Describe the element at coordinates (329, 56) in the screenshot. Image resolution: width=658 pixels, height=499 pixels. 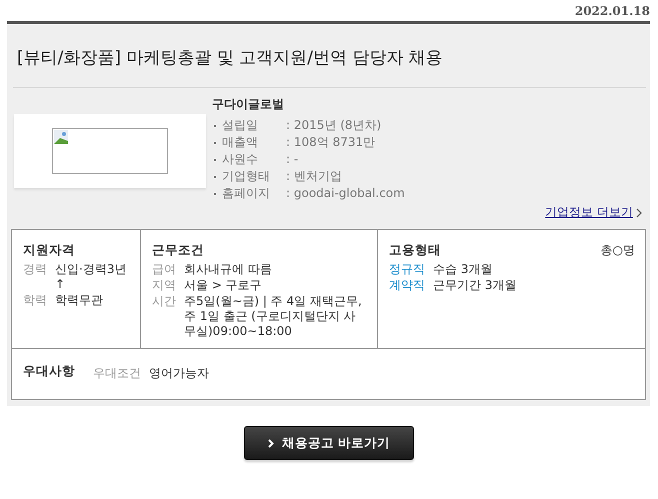
I see `job-title: [뷰티/화장품] 마케팅총괄 및 고객지원/번역 담당자 채용` at that location.